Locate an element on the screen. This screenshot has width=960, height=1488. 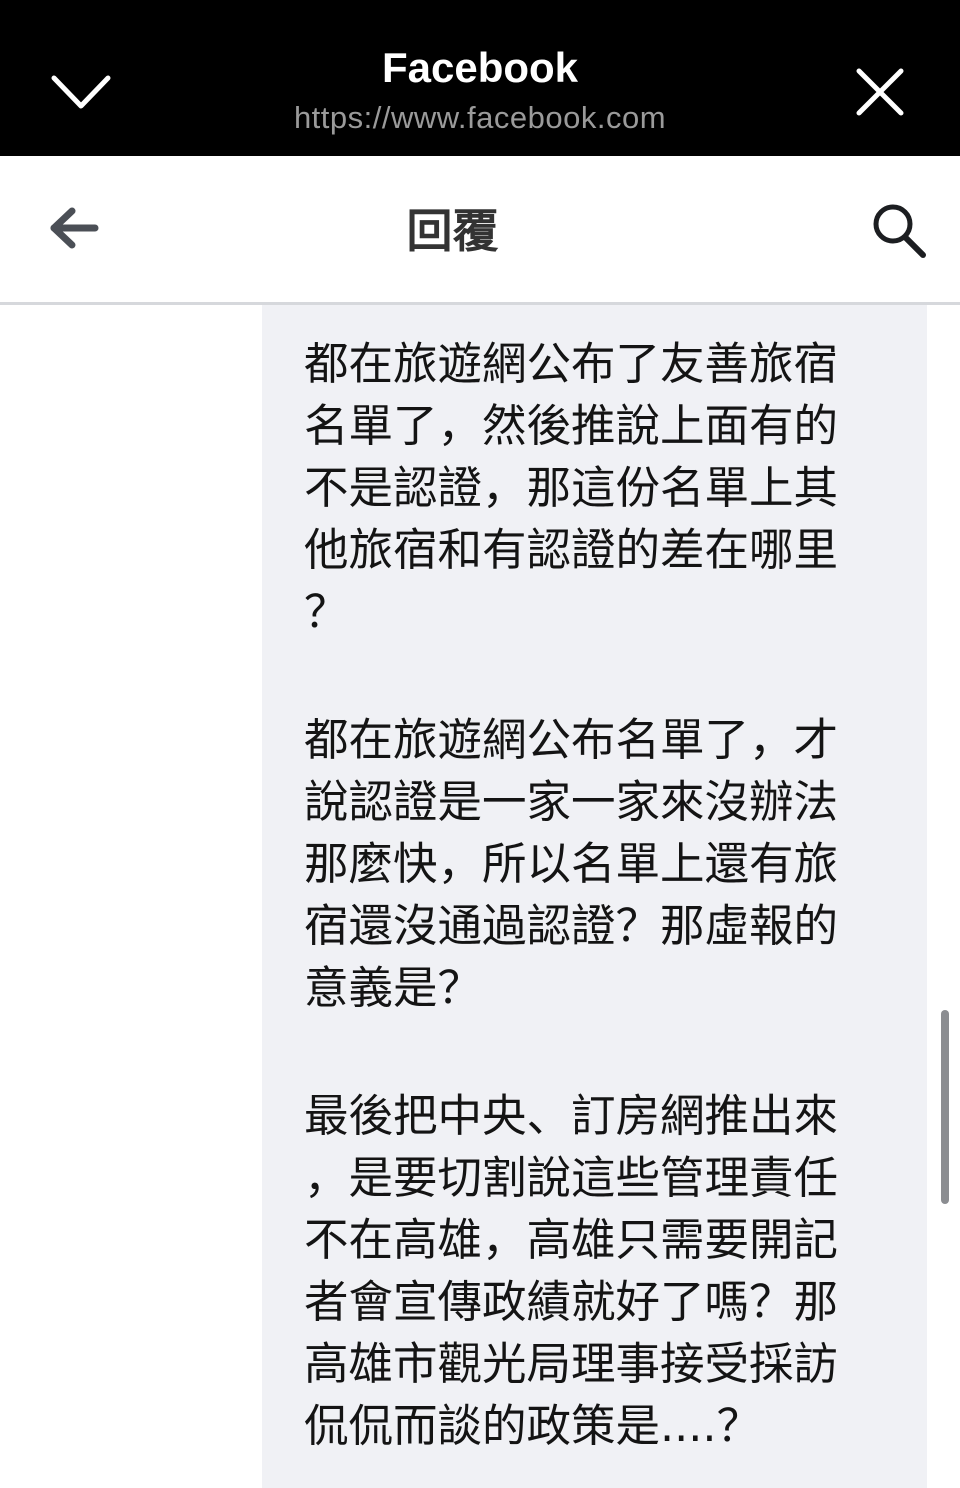
reply-nav-bar: 回覆 is located at coordinates (480, 232).